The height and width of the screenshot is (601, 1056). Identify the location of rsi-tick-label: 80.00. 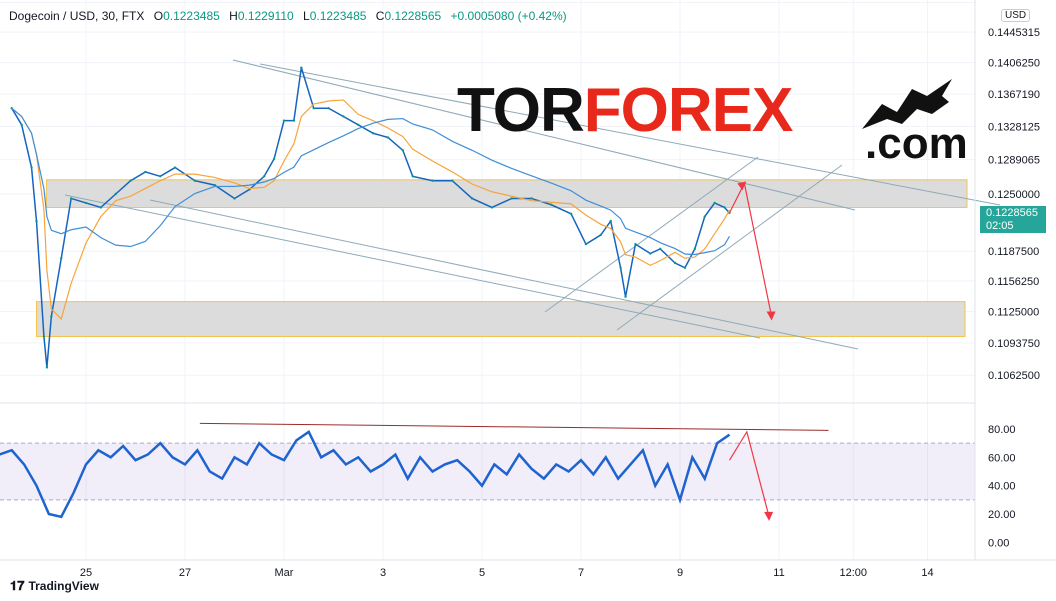
(1002, 430).